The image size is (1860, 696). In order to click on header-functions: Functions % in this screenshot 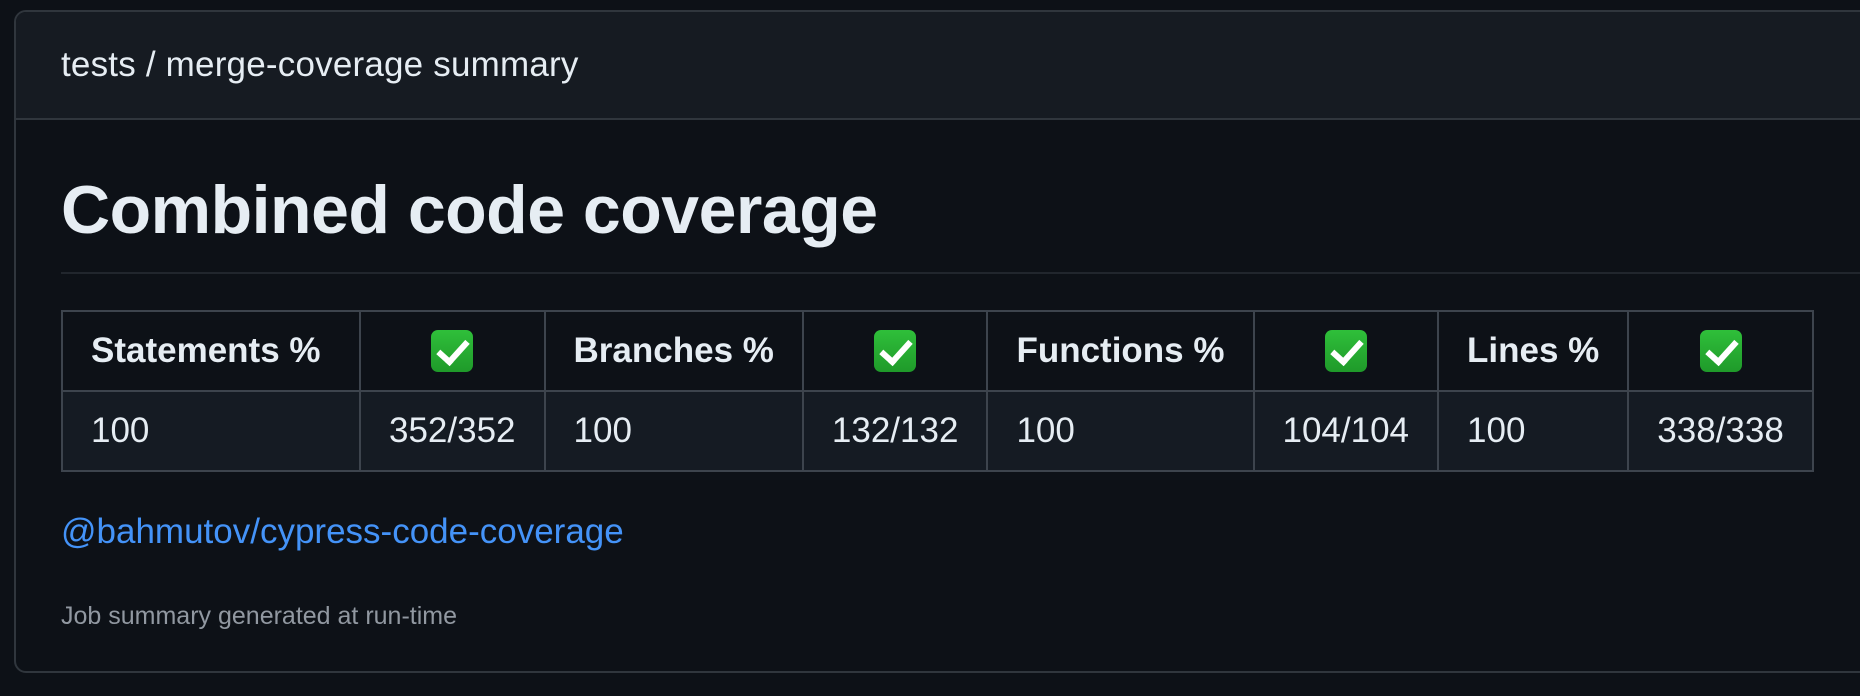, I will do `click(1120, 351)`.